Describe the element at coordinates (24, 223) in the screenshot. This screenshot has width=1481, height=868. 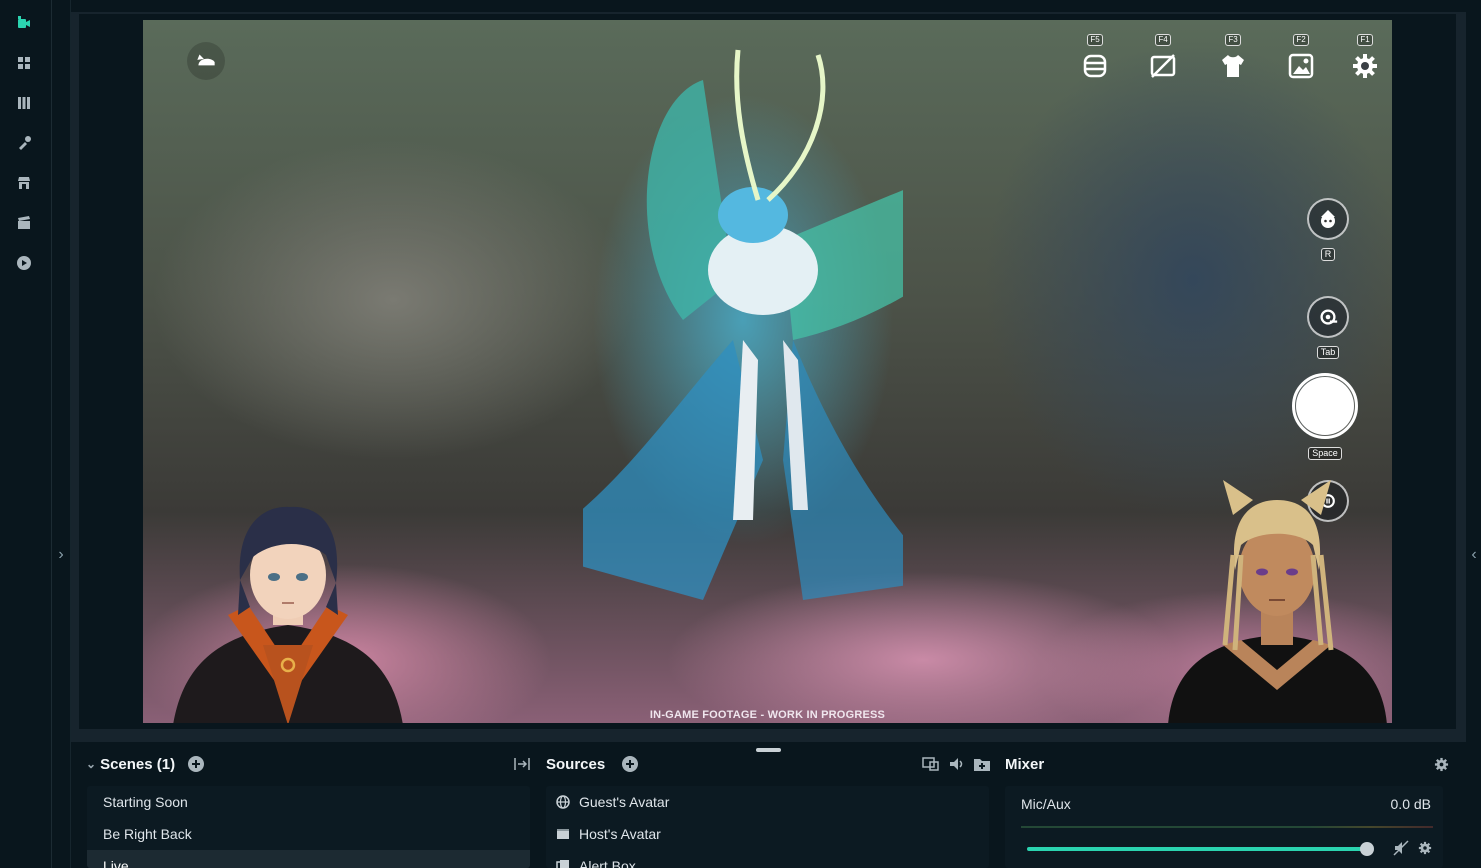
I see `clapper-icon` at that location.